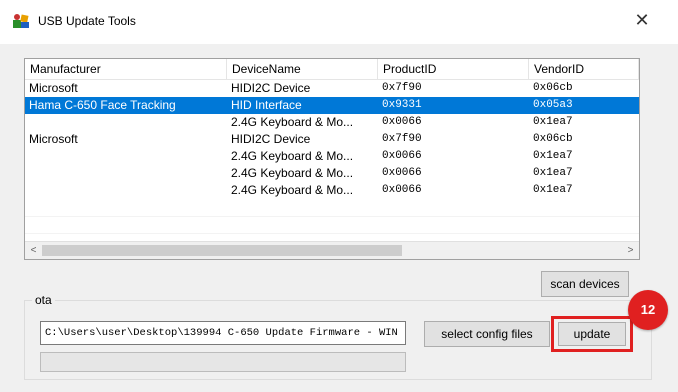  I want to click on scroll-left-icon: <, so click(33, 250).